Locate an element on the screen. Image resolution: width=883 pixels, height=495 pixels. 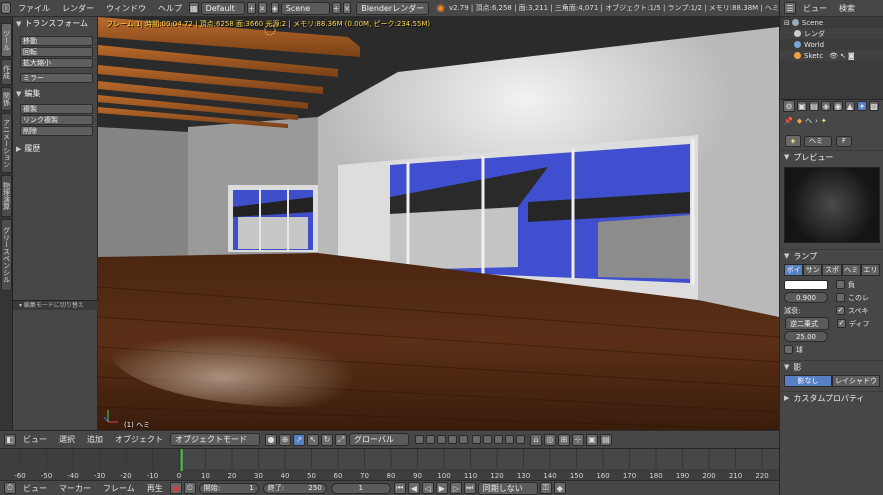
screen-layout-icon: ▦ is located at coordinates (194, 8).